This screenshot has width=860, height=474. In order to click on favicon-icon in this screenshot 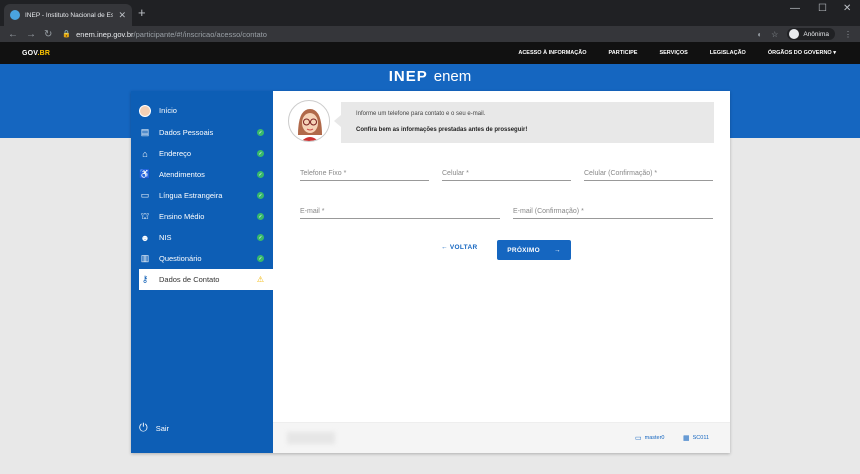, I will do `click(15, 15)`.